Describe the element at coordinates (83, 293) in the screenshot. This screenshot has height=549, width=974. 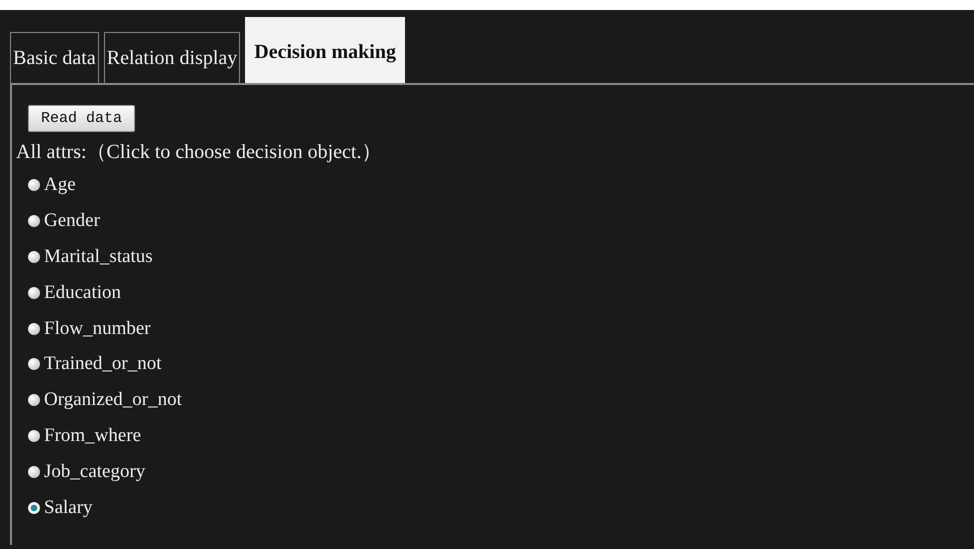
I see `radio-label: Education` at that location.